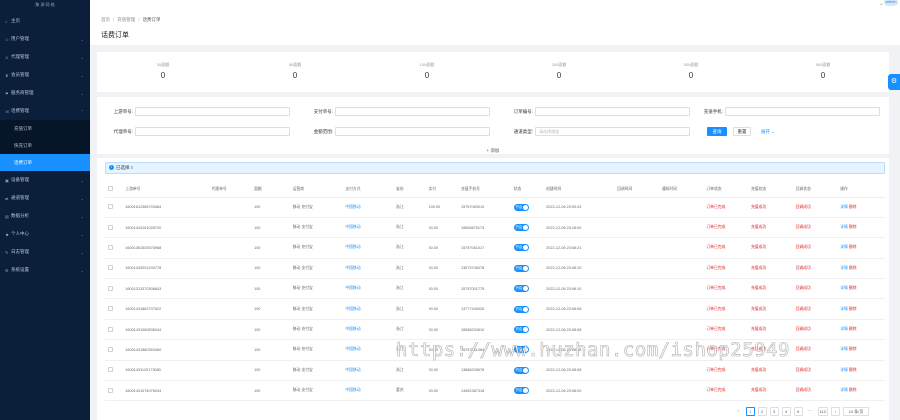 The height and width of the screenshot is (420, 900). What do you see at coordinates (45, 270) in the screenshot?
I see `sidebar-item: ⚙ 系统设置 ⌄` at bounding box center [45, 270].